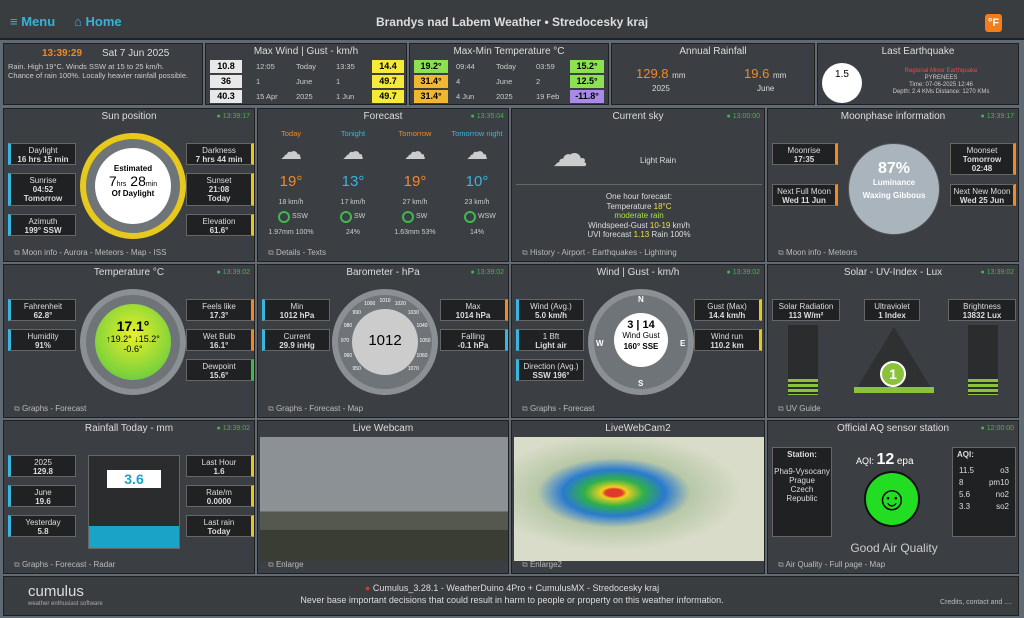 Image resolution: width=1024 pixels, height=618 pixels. I want to click on wind-degrees: 160° SSE, so click(641, 346).